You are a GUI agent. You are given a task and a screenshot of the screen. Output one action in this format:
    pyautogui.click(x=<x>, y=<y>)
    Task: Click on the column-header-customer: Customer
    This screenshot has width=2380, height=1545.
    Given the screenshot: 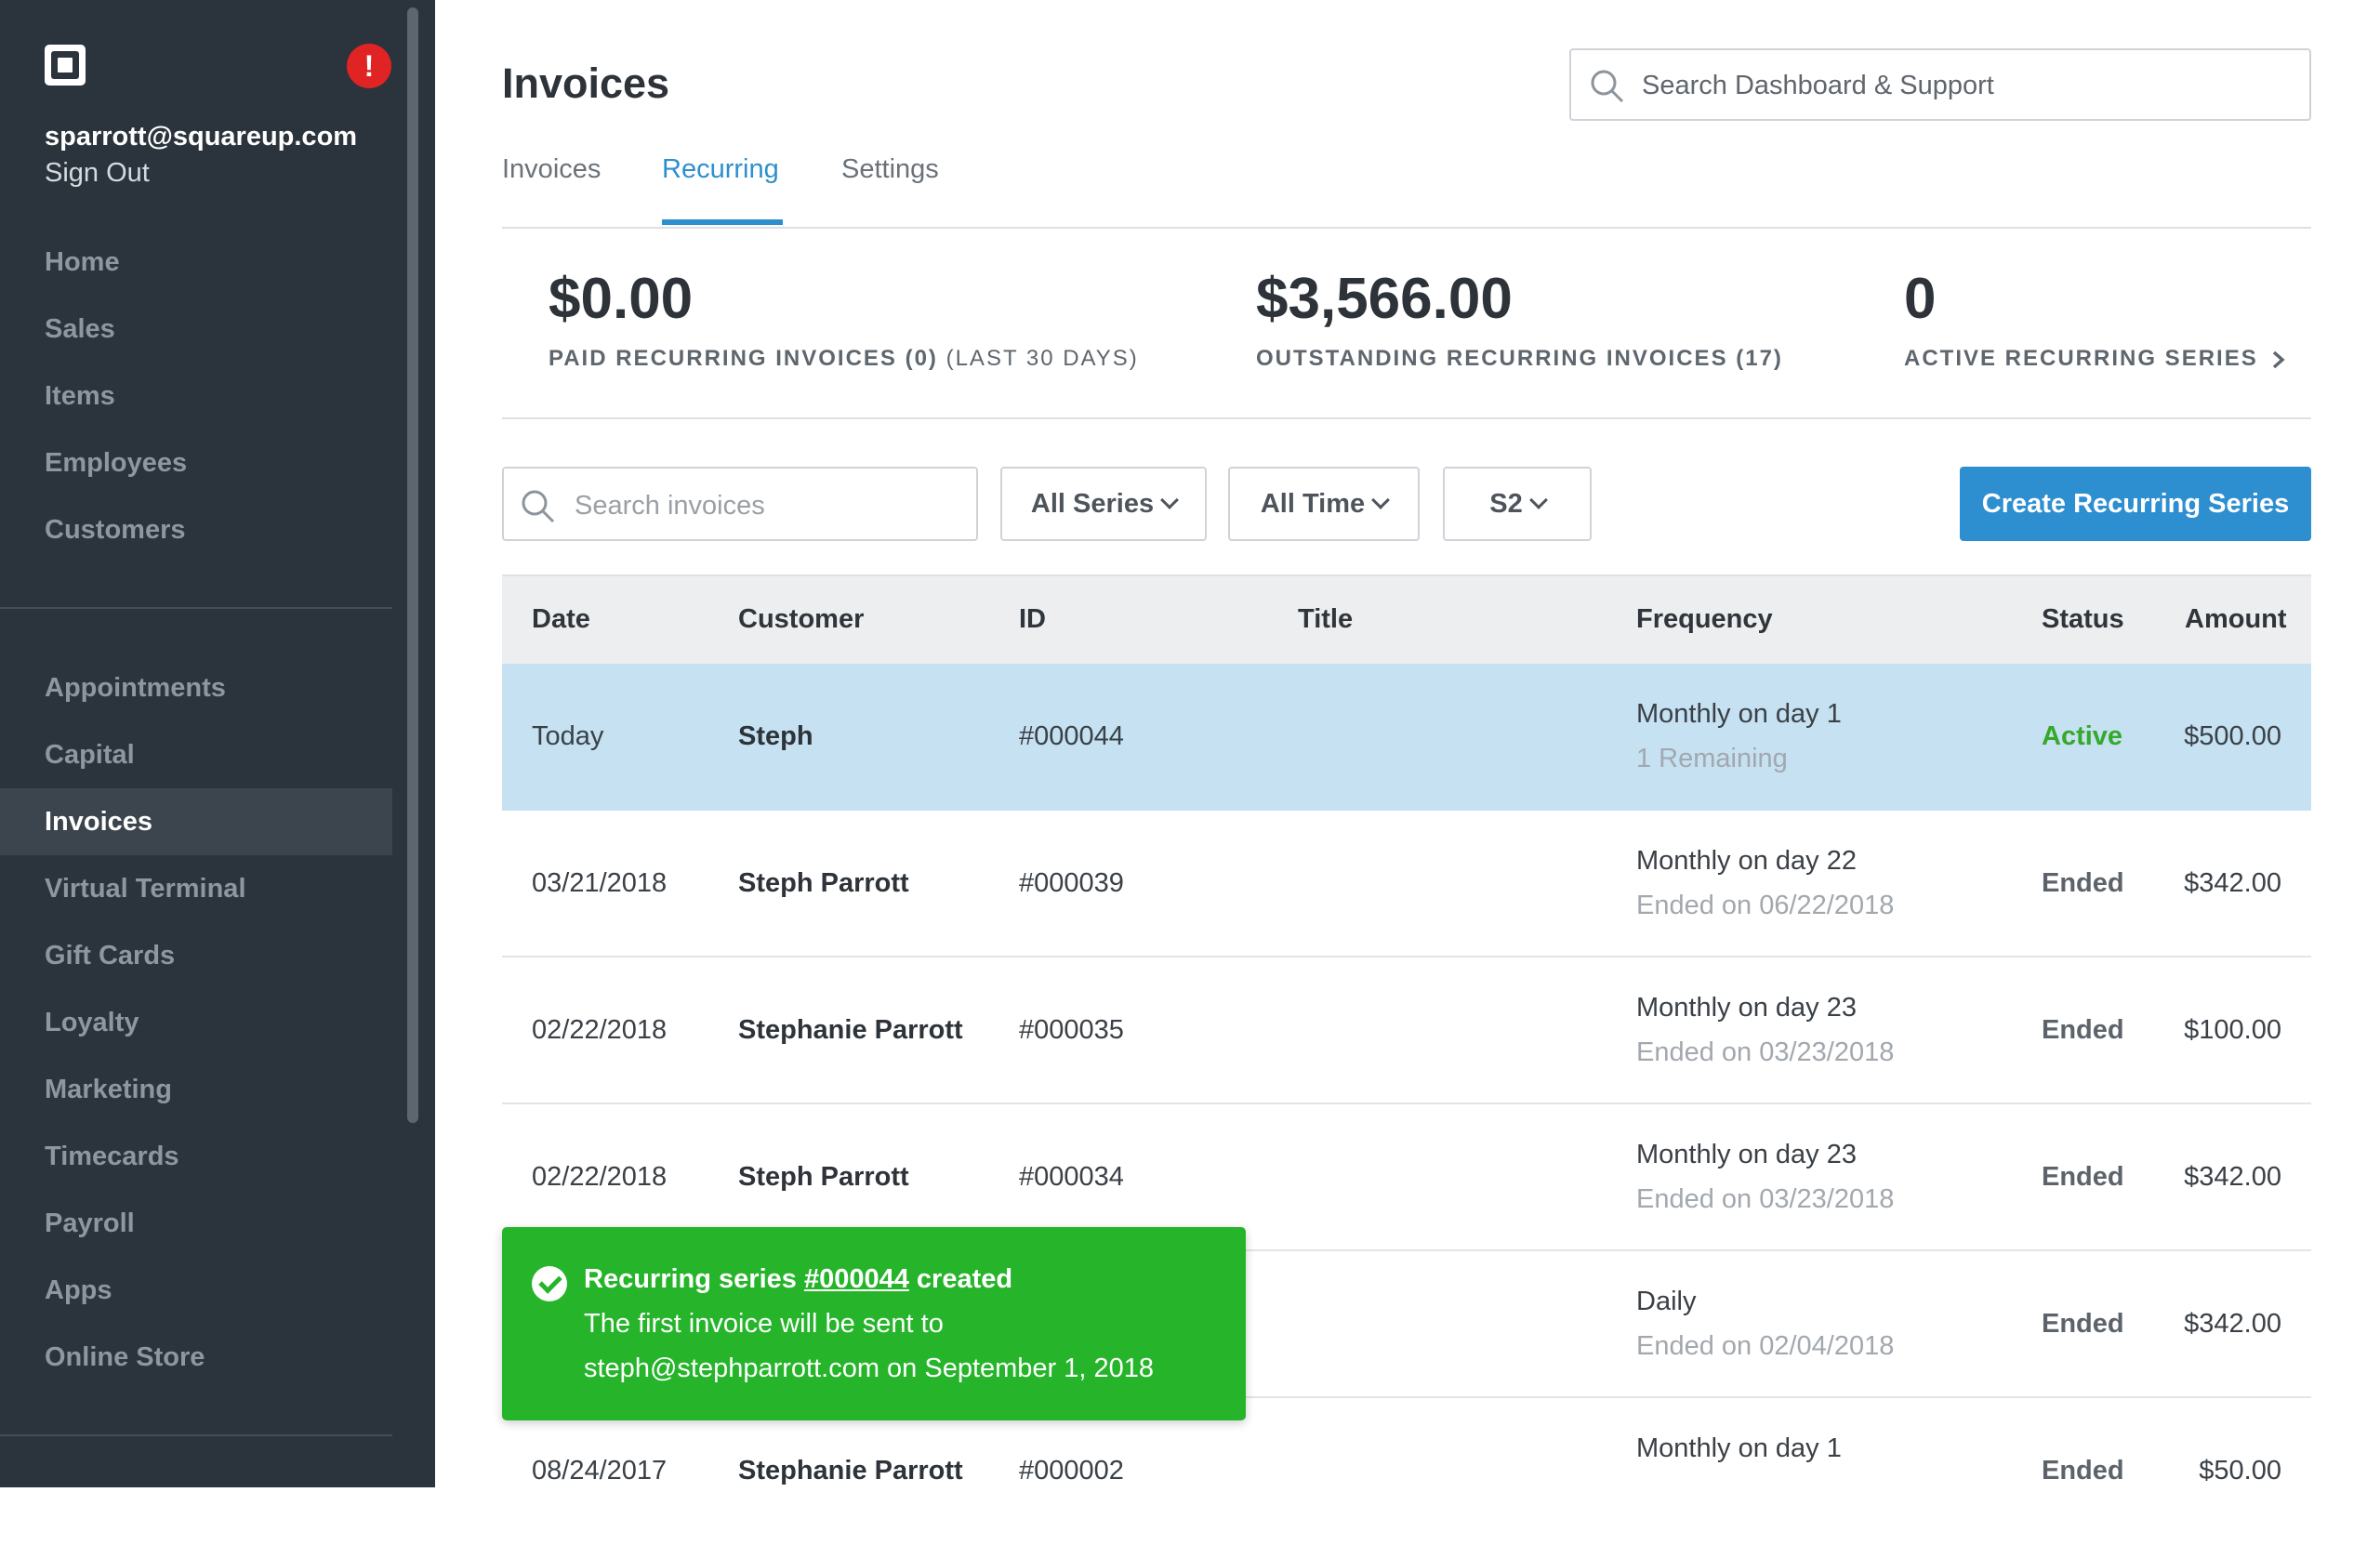 What is the action you would take?
    pyautogui.click(x=801, y=620)
    